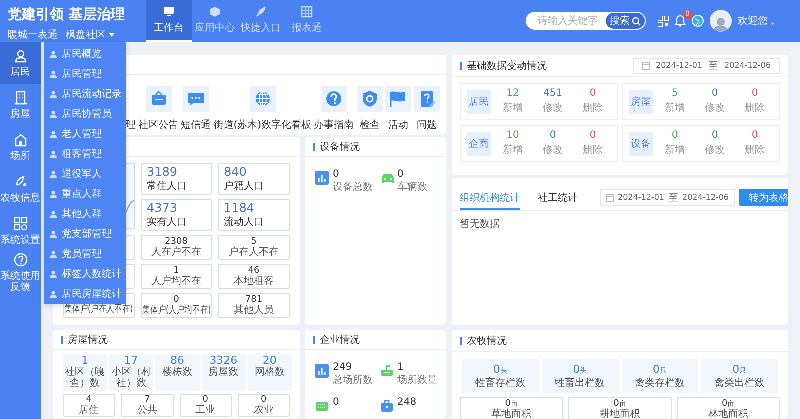 This screenshot has height=419, width=800. I want to click on stat-tile: 20 网格数, so click(270, 372).